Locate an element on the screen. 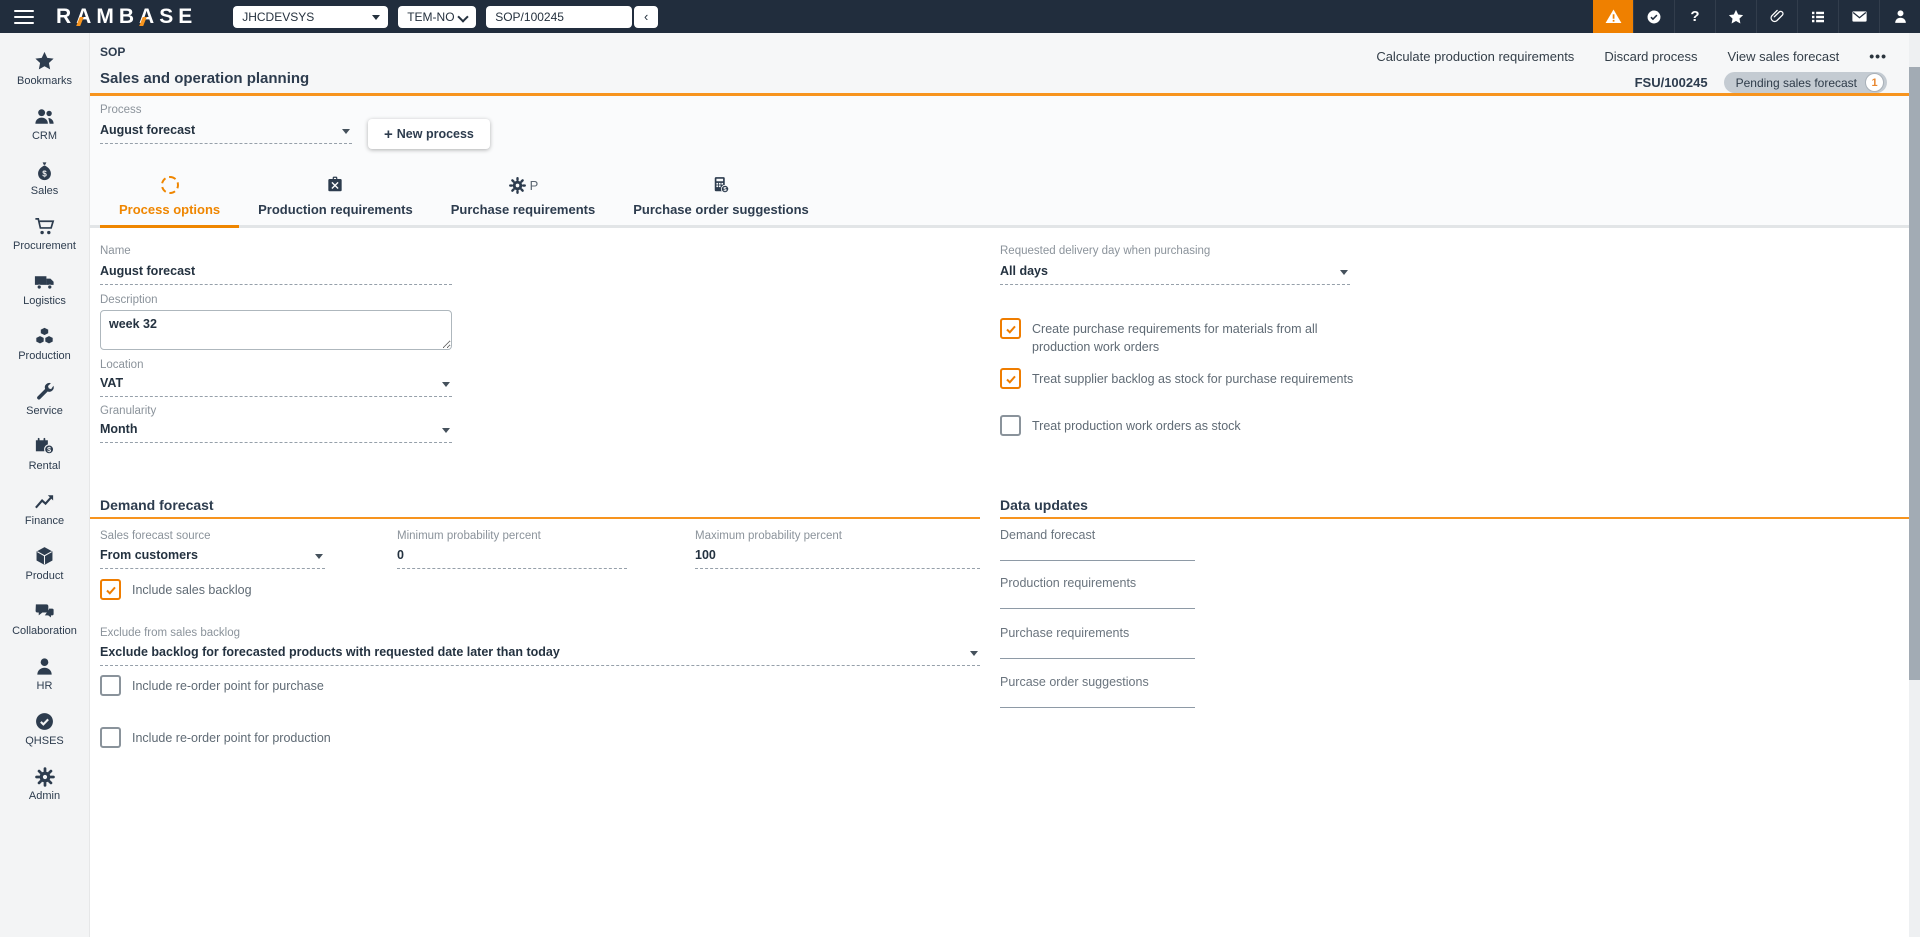 Image resolution: width=1920 pixels, height=937 pixels. vertical-scrollbar is located at coordinates (1914, 485).